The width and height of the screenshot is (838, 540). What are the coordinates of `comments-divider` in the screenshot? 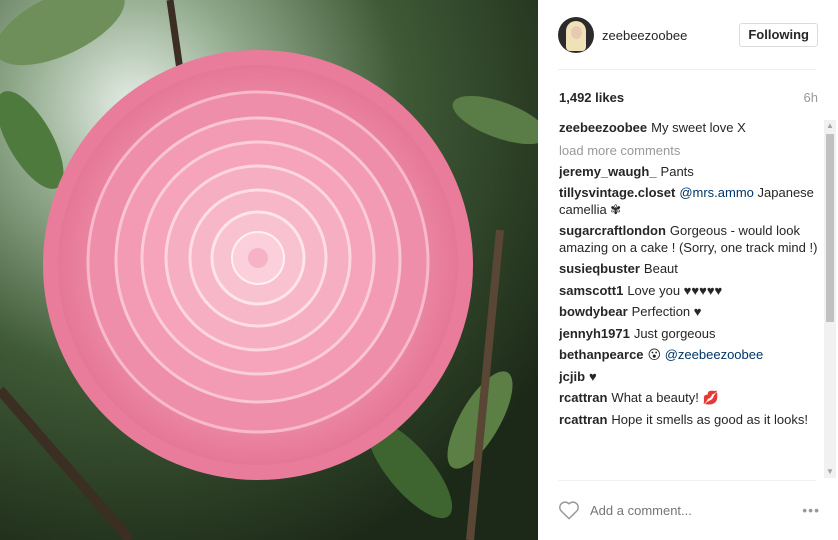 It's located at (687, 480).